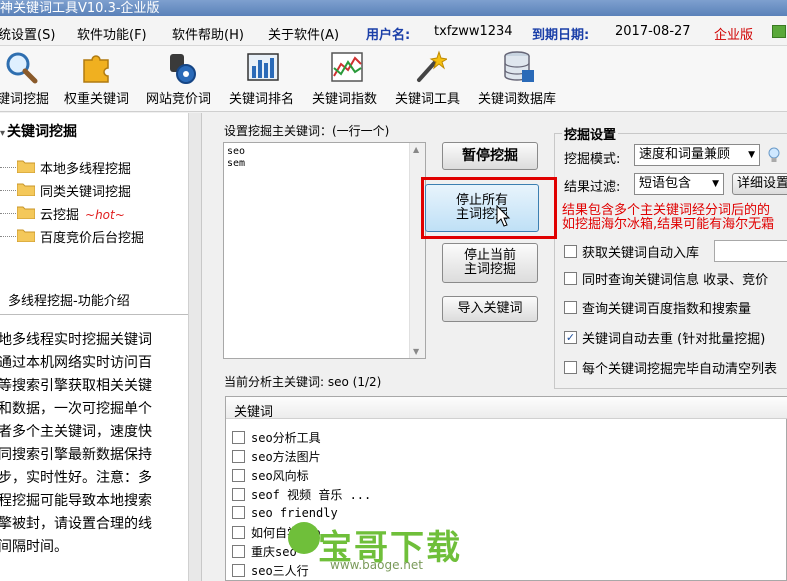 Image resolution: width=787 pixels, height=581 pixels. I want to click on tree-item-cloud-mining: 云挖掘 ~hot~, so click(90, 213).